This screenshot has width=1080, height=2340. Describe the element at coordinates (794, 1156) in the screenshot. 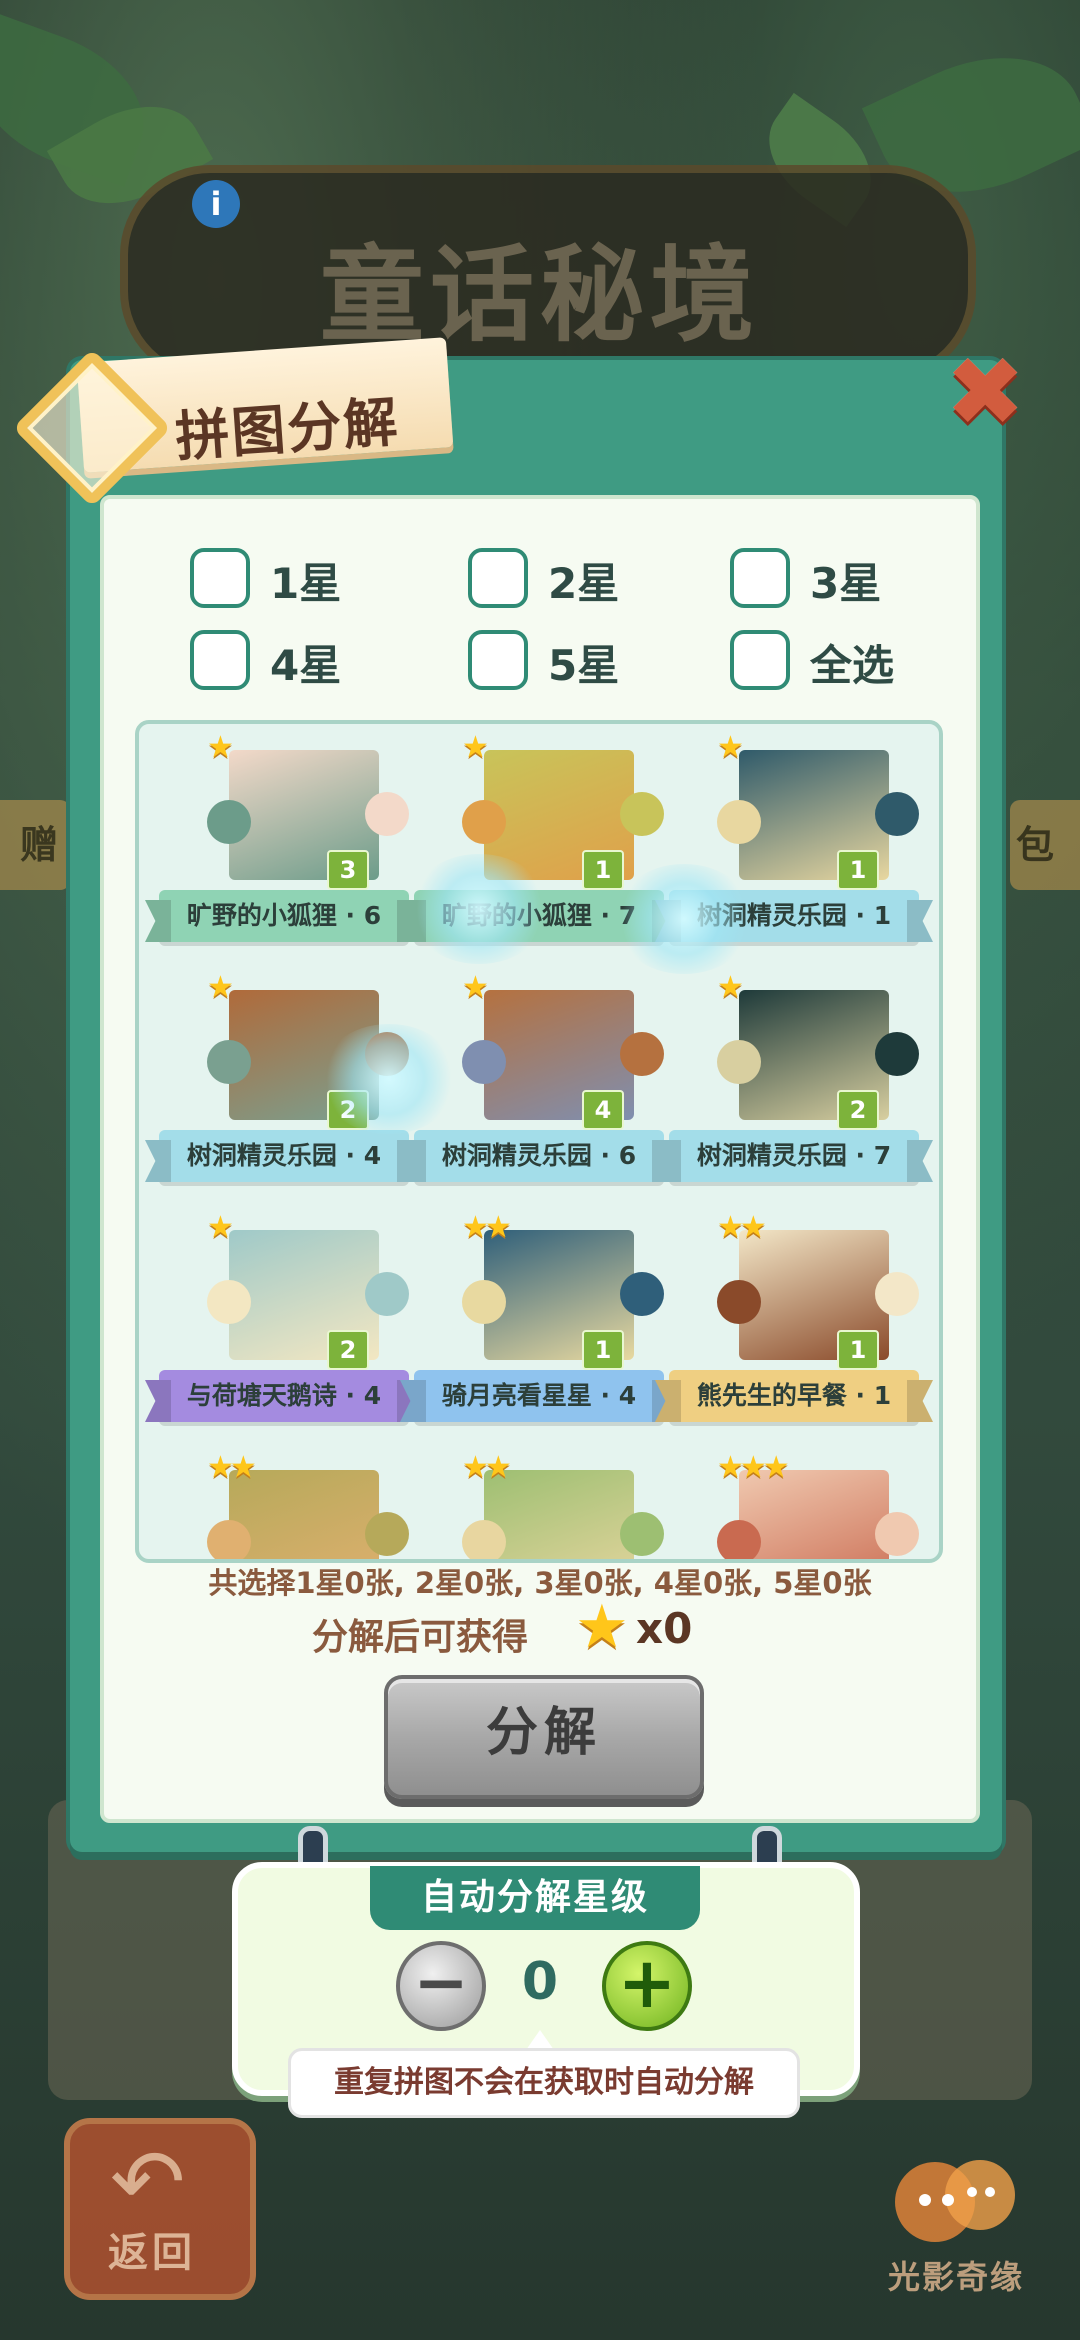

I see `piece-name-banner: 树洞精灵乐园 · 7` at that location.